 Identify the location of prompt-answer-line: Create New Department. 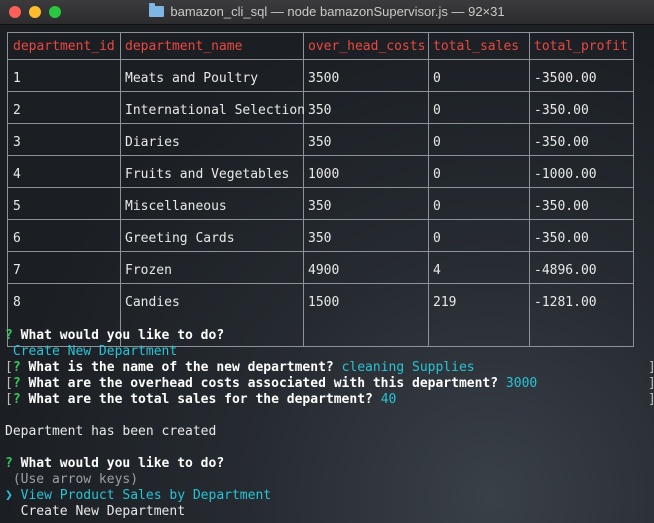
(95, 351).